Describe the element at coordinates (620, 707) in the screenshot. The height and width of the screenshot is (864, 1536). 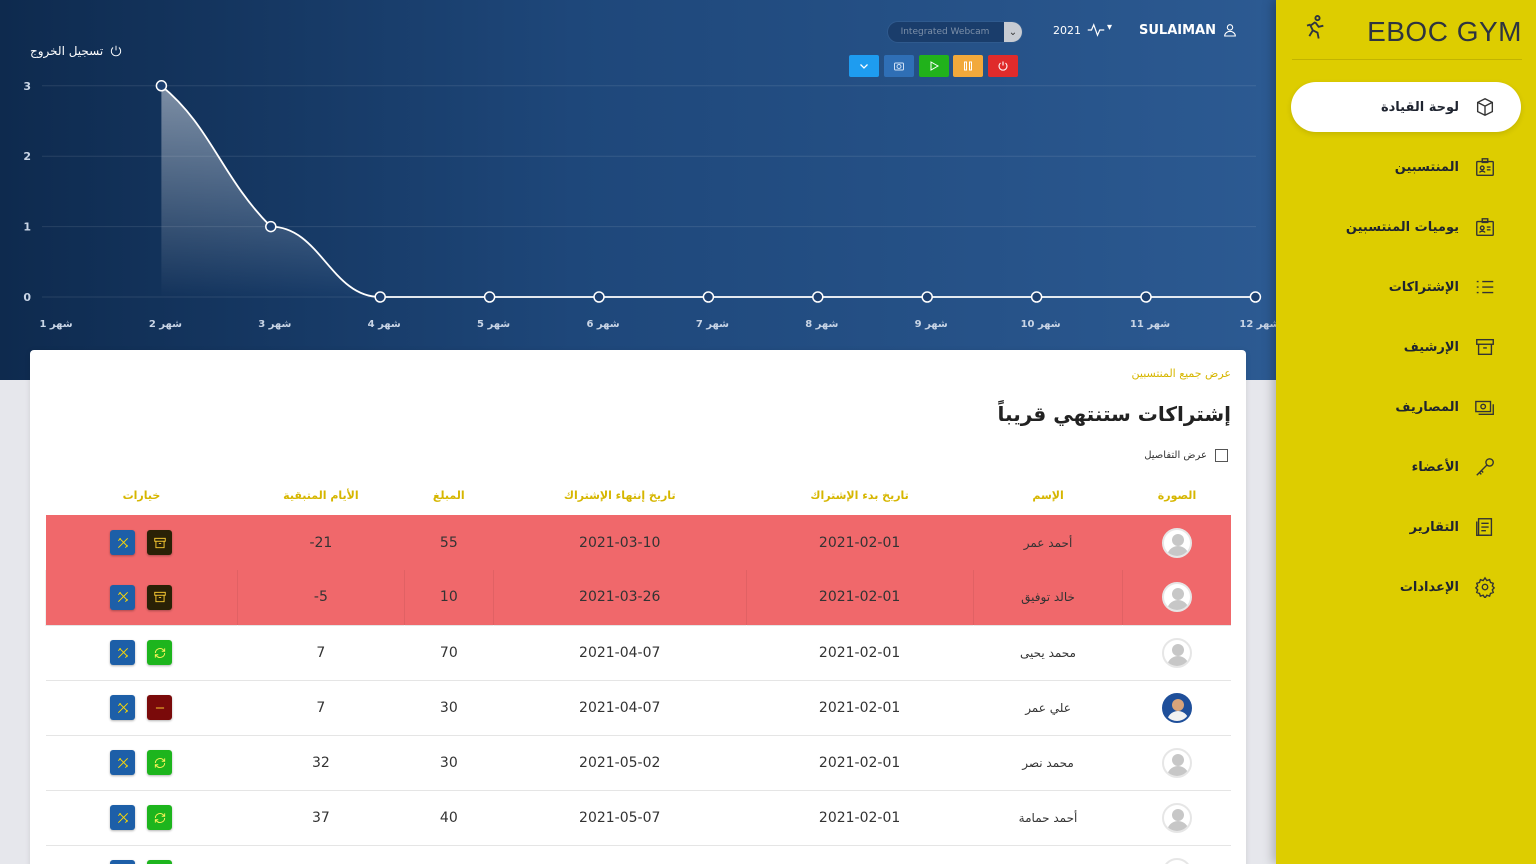
I see `end-date-cell: 2021-04-07` at that location.